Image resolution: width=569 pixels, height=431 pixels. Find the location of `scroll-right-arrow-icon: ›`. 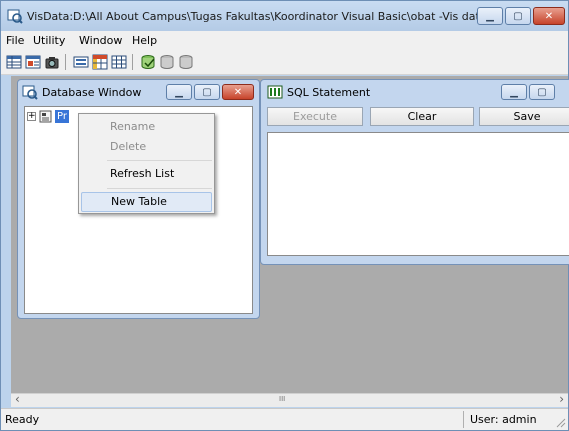

scroll-right-arrow-icon: › is located at coordinates (561, 399).